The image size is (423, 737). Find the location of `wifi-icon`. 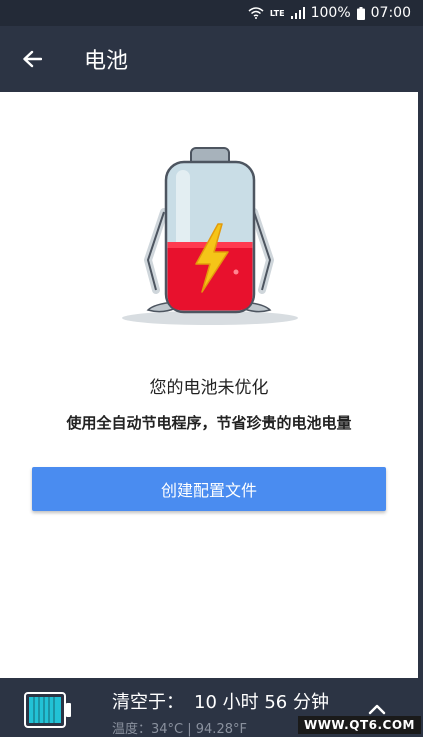

wifi-icon is located at coordinates (256, 13).